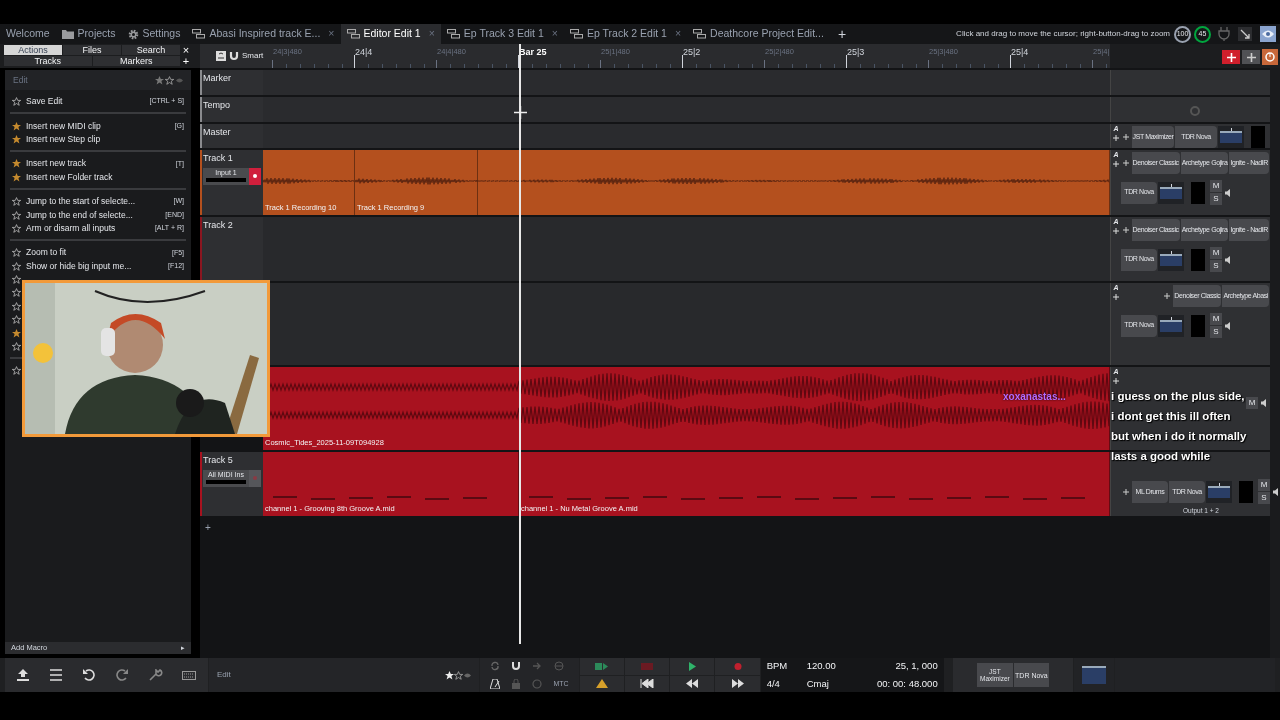 The width and height of the screenshot is (1280, 720). What do you see at coordinates (88, 228) in the screenshot?
I see `action-item: Arm or disarm all inputs` at bounding box center [88, 228].